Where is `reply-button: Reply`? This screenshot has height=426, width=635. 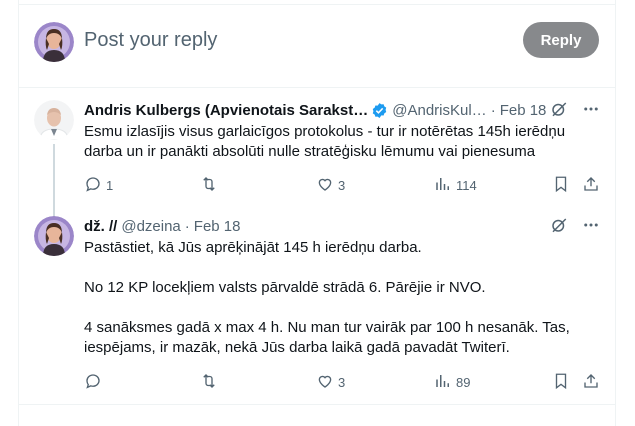 reply-button: Reply is located at coordinates (561, 40).